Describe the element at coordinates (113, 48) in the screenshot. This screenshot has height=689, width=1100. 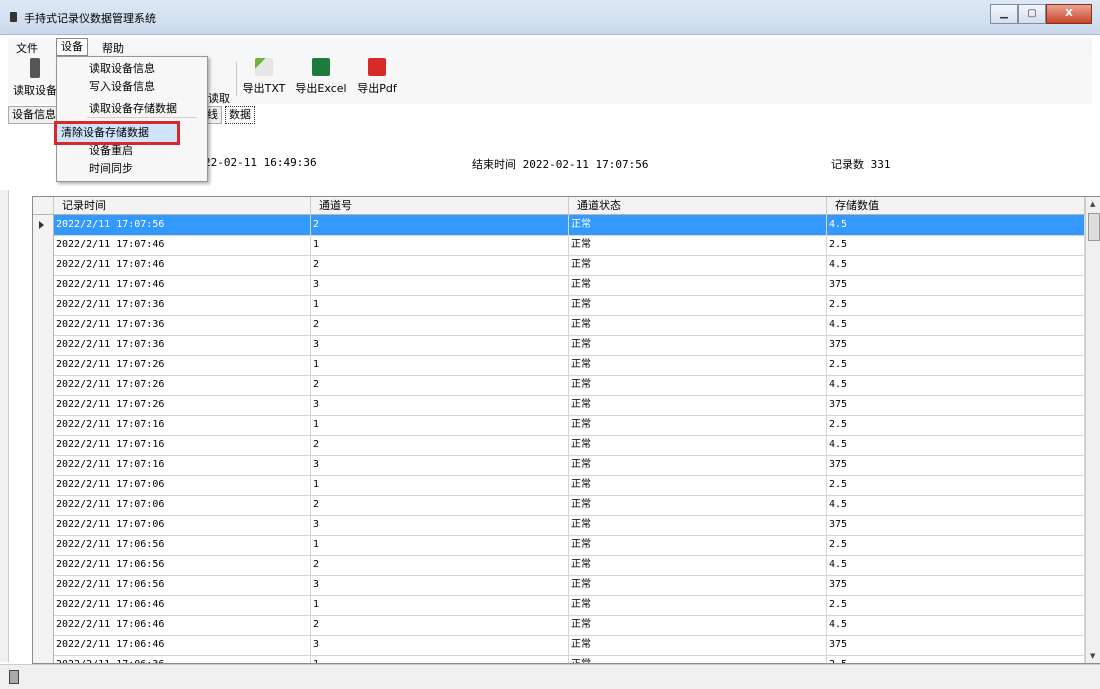
I see `menu-help: 帮助` at that location.